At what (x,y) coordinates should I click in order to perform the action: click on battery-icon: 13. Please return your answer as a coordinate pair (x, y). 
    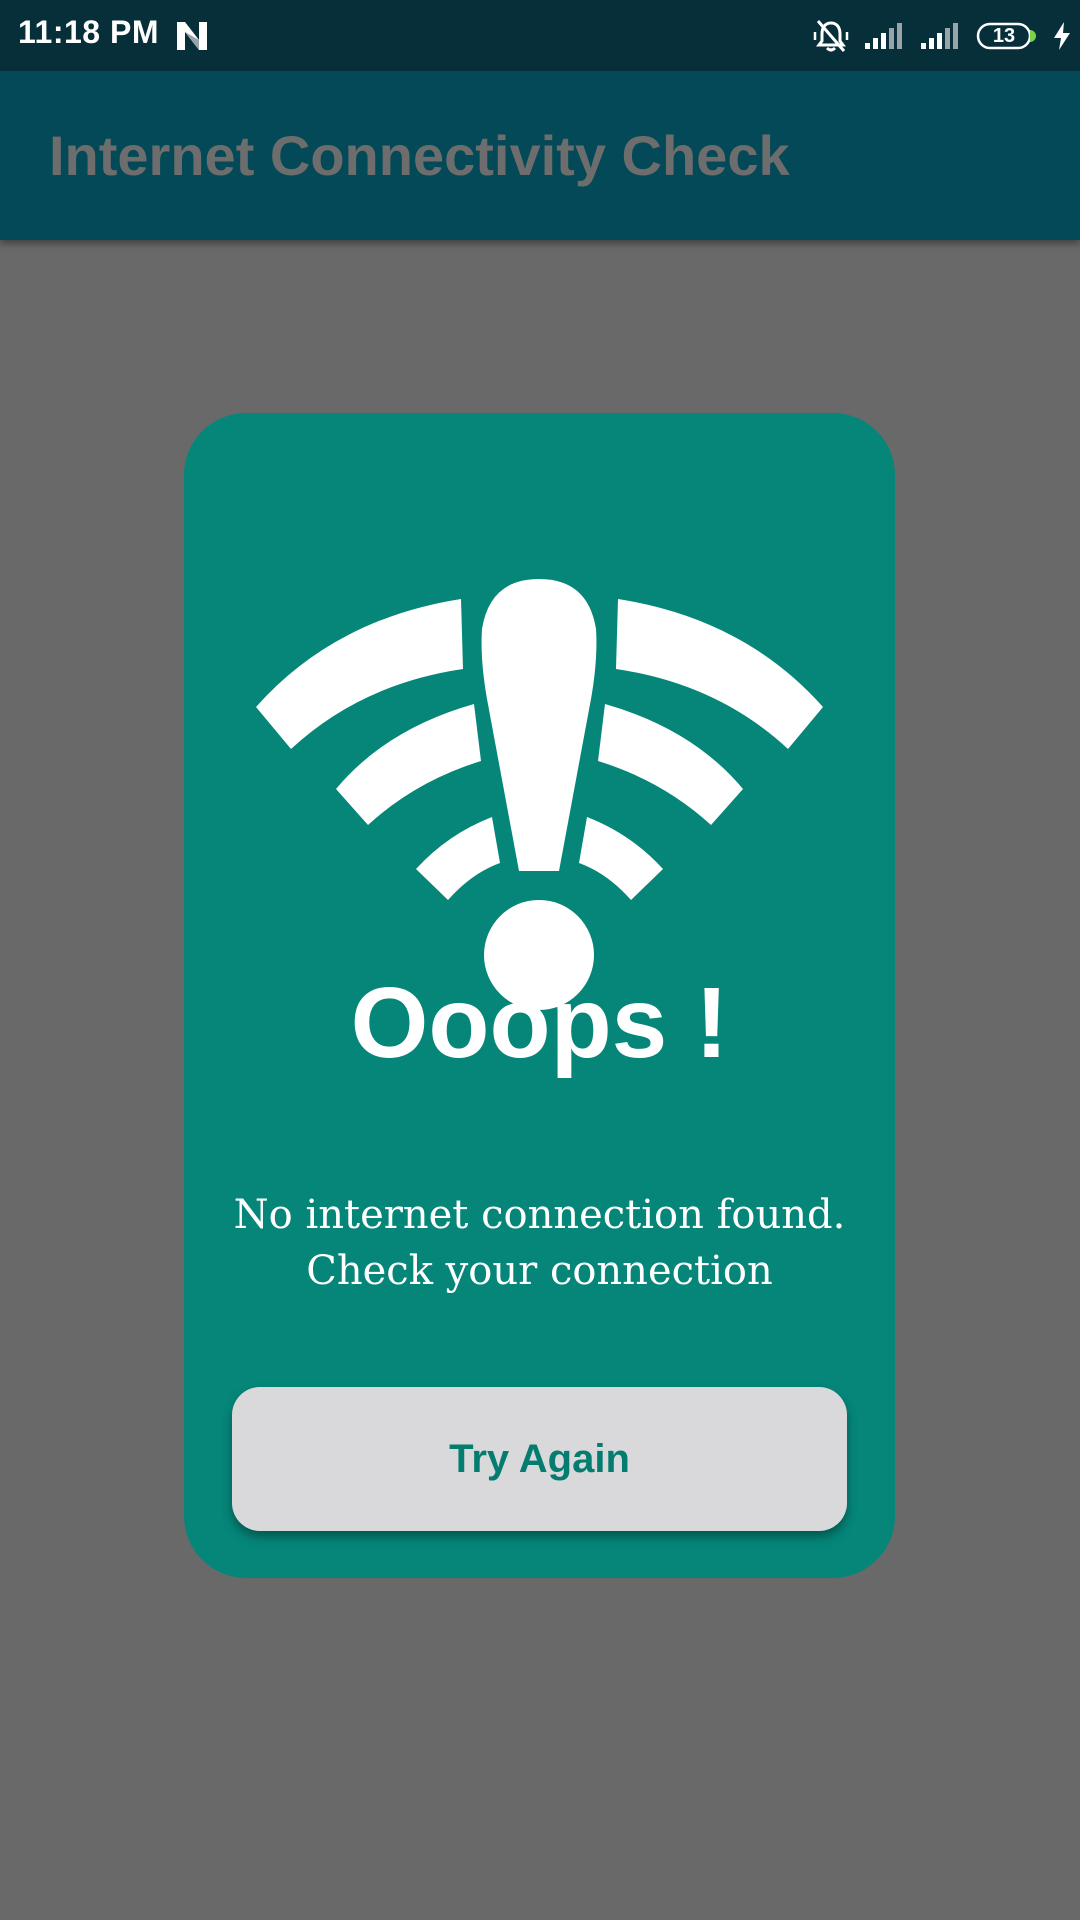
    Looking at the image, I should click on (1007, 36).